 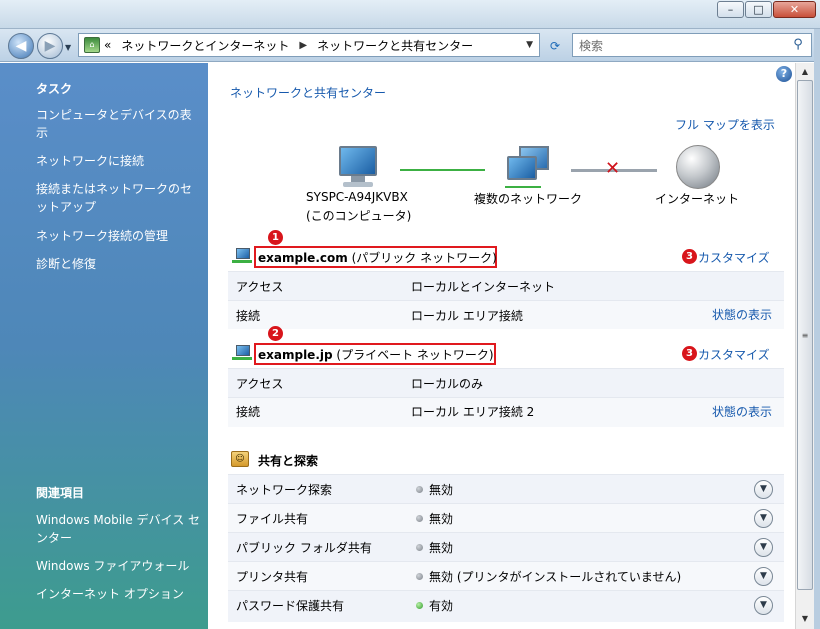 What do you see at coordinates (107, 45) in the screenshot?
I see `breadcrumb-overflow: «` at bounding box center [107, 45].